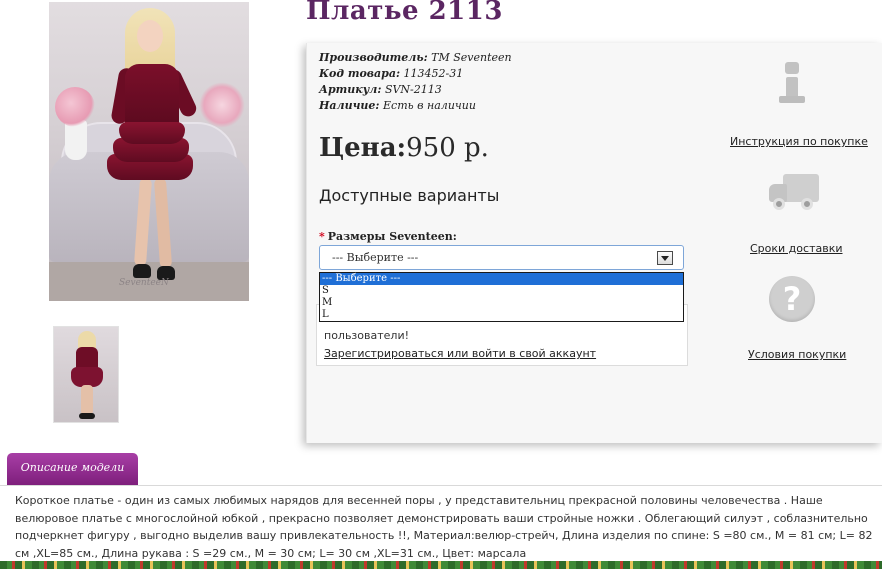 The width and height of the screenshot is (882, 569). Describe the element at coordinates (149, 151) in the screenshot. I see `product-main-image: SeventeeN` at that location.